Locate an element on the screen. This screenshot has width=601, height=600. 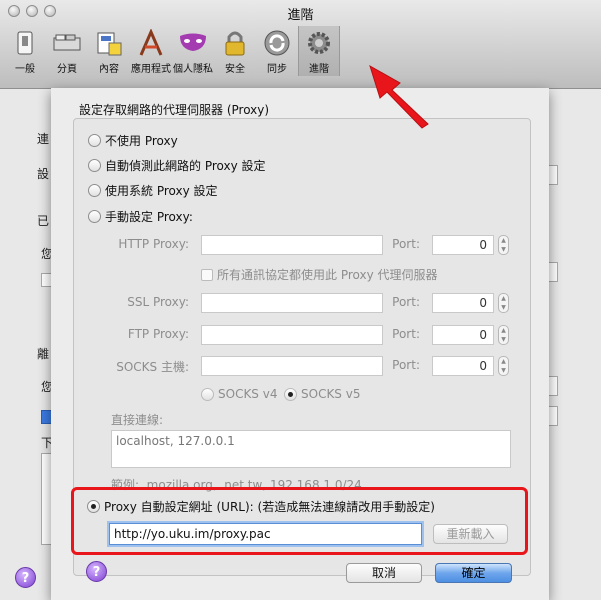
toolbar-label: 應用程式 is located at coordinates (151, 69).